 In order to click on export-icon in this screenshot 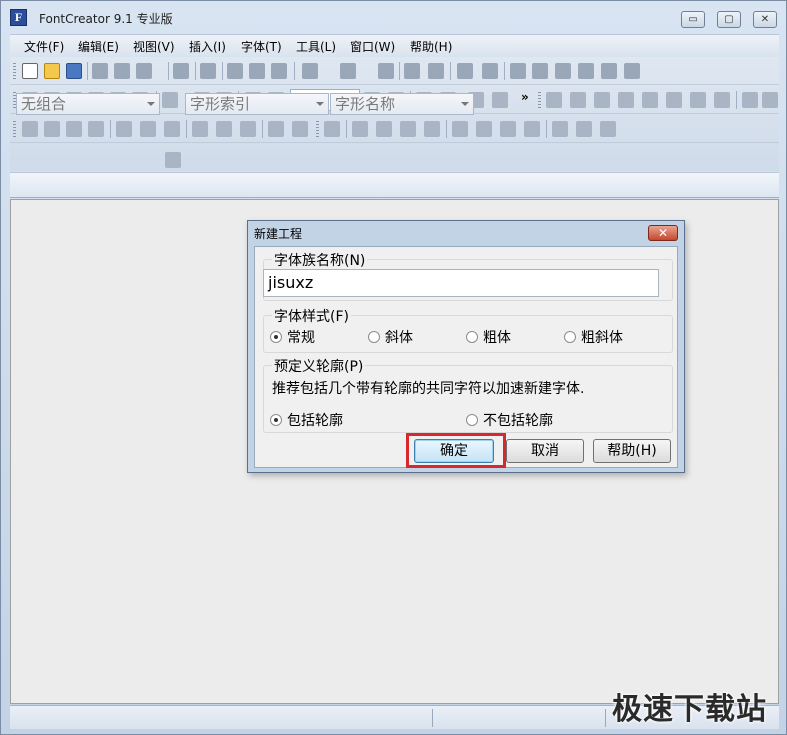, I will do `click(144, 71)`.